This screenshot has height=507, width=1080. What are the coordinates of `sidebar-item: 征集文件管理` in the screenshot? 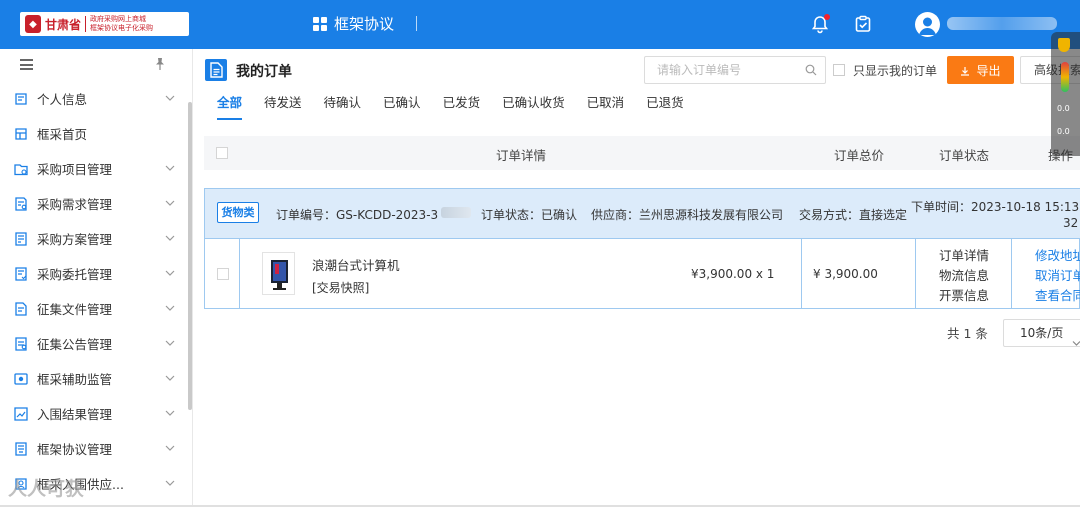 It's located at (96, 308).